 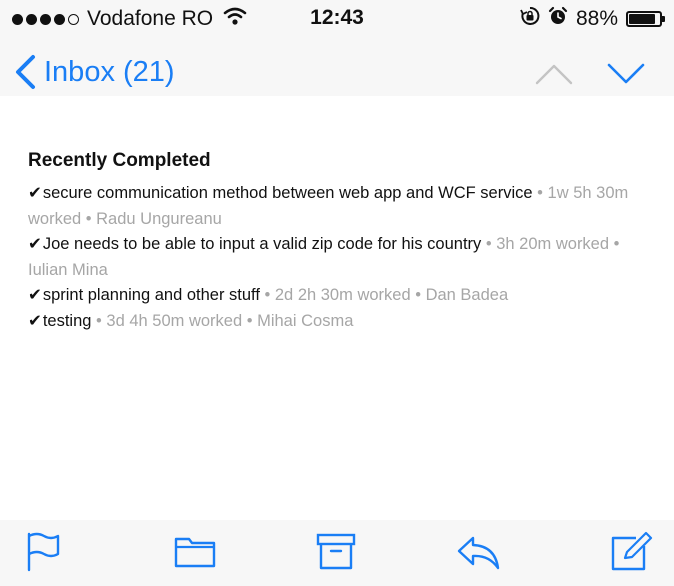 What do you see at coordinates (558, 19) in the screenshot?
I see `alarm-icon` at bounding box center [558, 19].